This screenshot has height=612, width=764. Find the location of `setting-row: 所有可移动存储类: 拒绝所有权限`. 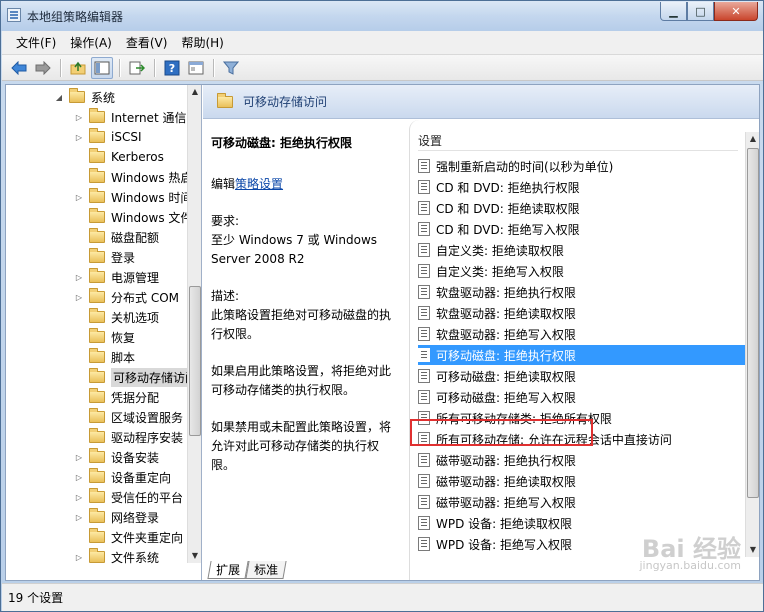

setting-row: 所有可移动存储类: 拒绝所有权限 is located at coordinates (583, 418).